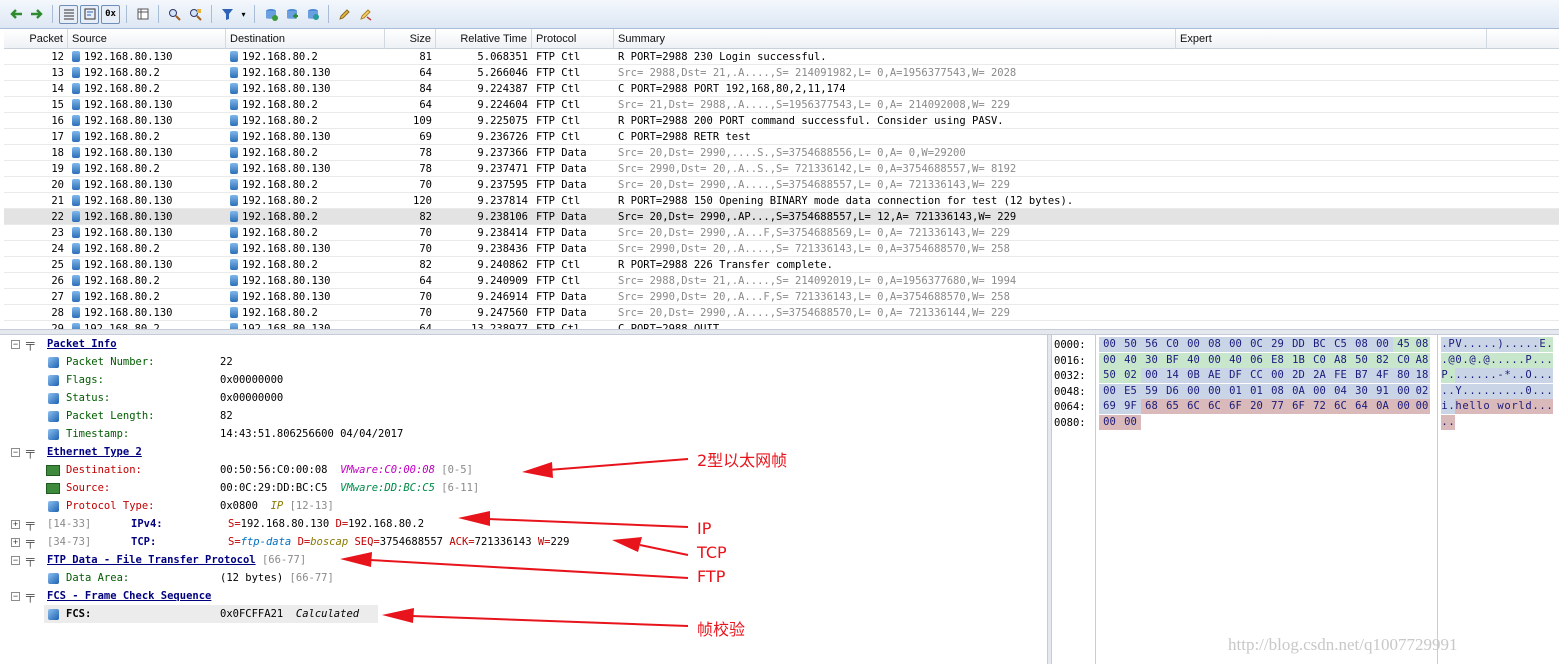  What do you see at coordinates (291, 14) in the screenshot?
I see `refresh-icon` at bounding box center [291, 14].